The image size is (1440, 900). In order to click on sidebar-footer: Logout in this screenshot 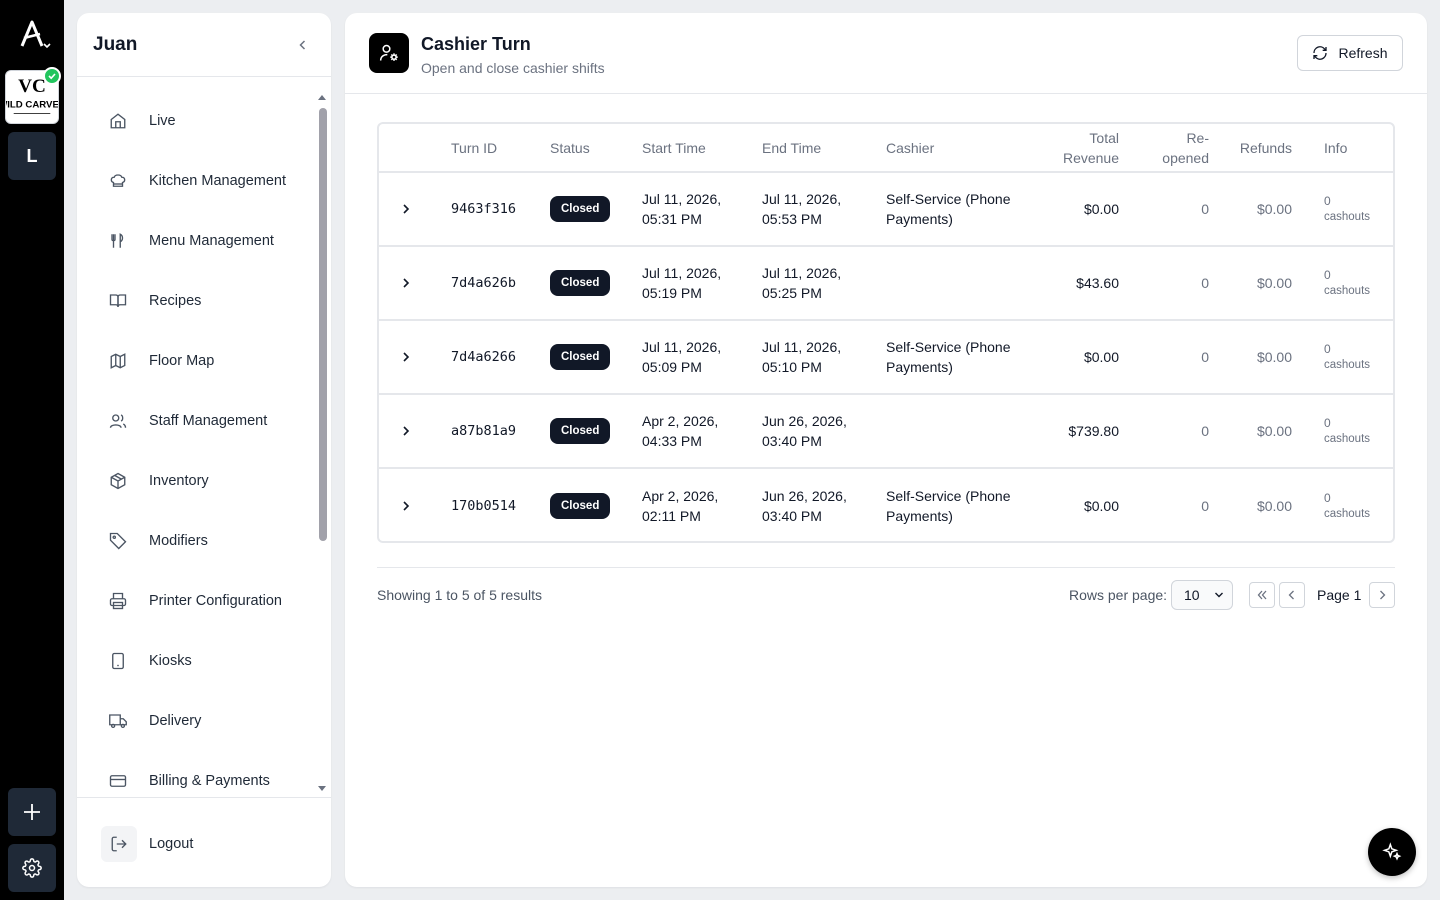, I will do `click(204, 842)`.